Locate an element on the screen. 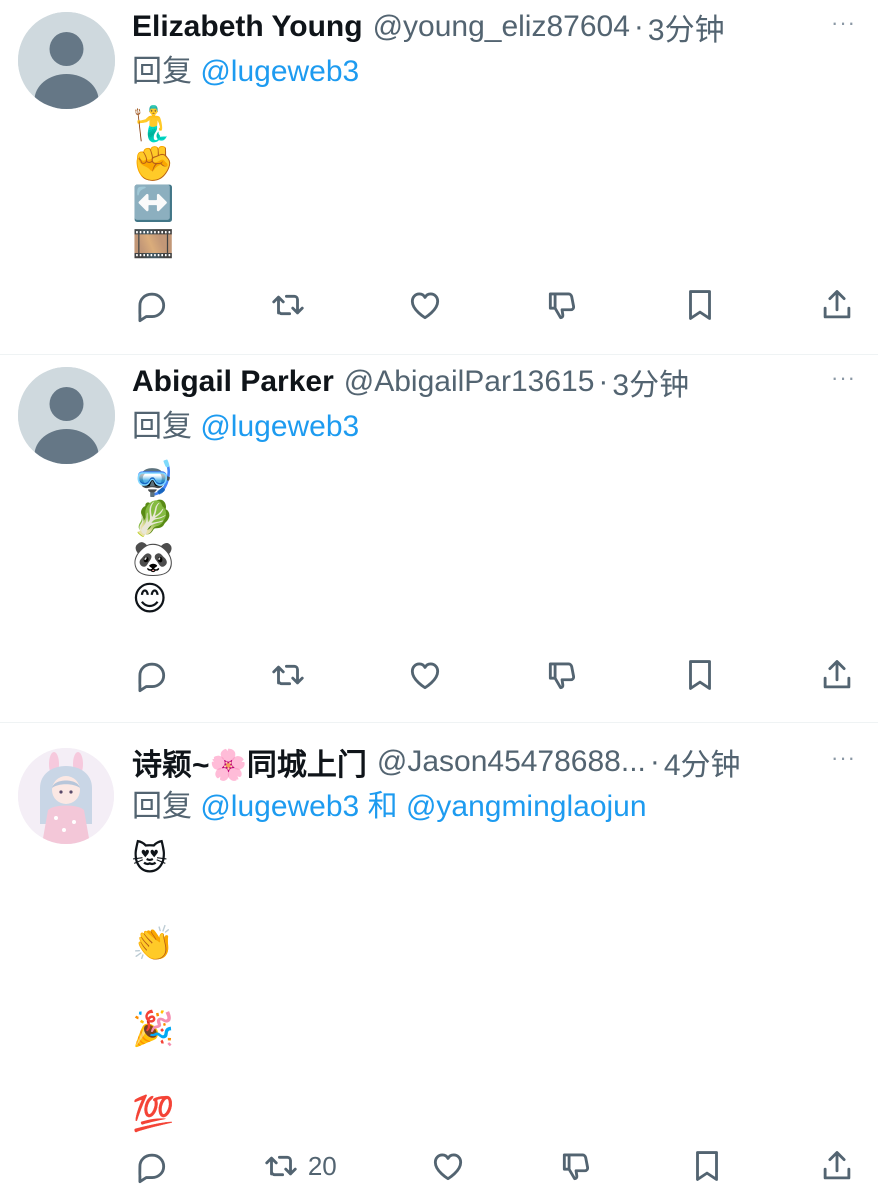 The width and height of the screenshot is (878, 1200). emoji: ↔️ is located at coordinates (153, 204).